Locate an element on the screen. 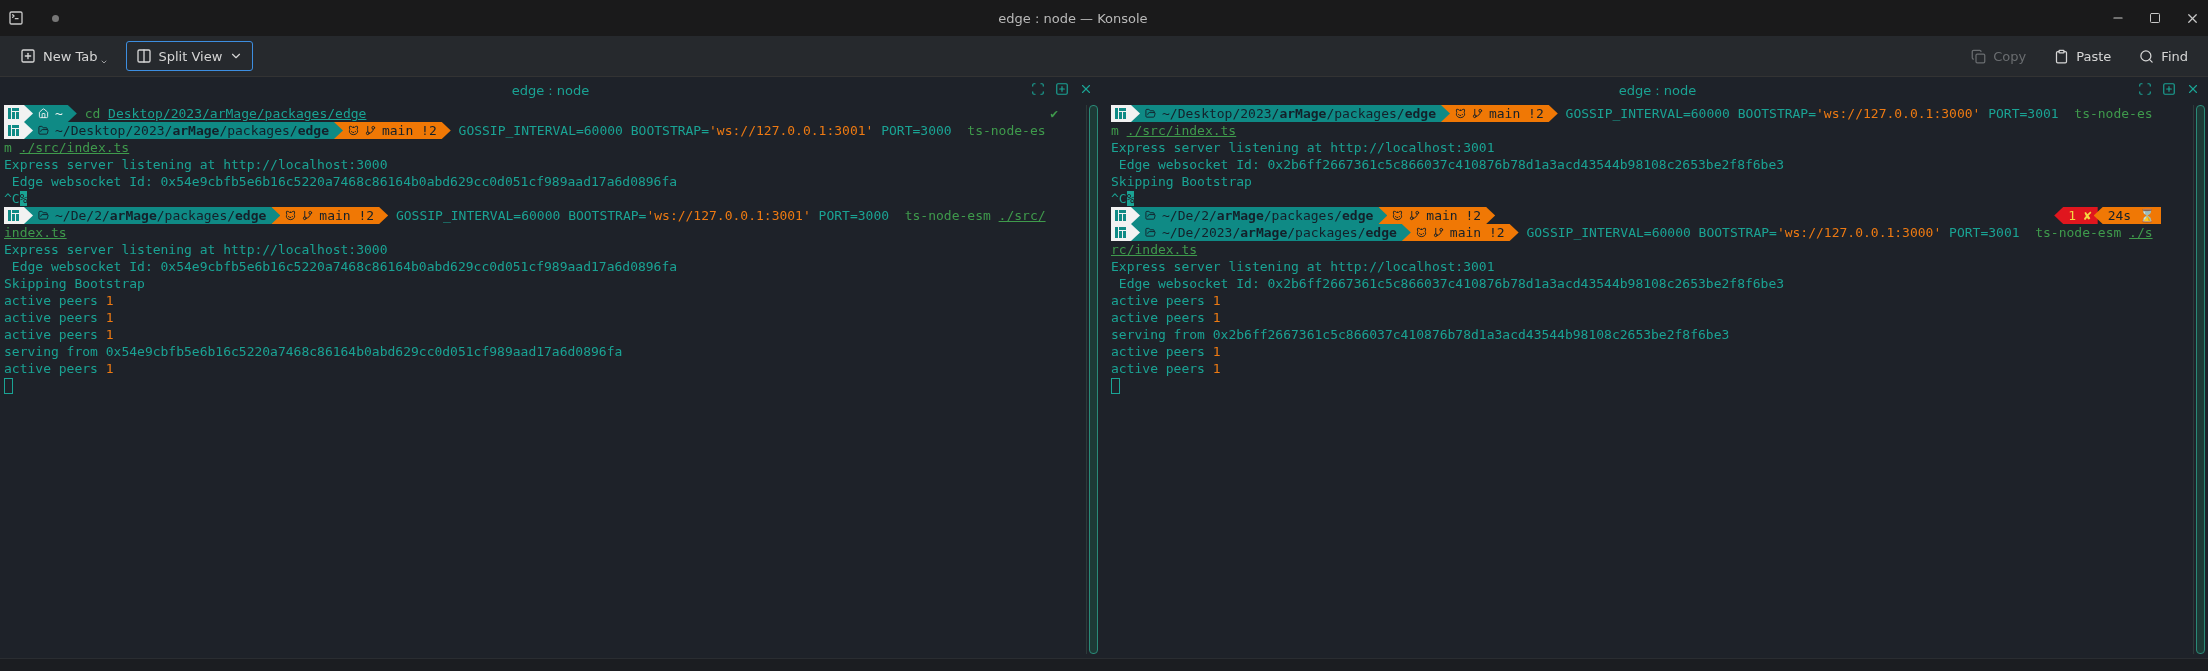 This screenshot has height=671, width=2208. terminal-text: serving from 0x54e9cbfb5e6b16c5220a7468c86164b0abd629cc0d051cf989aad17a6d0896fa is located at coordinates (313, 351).